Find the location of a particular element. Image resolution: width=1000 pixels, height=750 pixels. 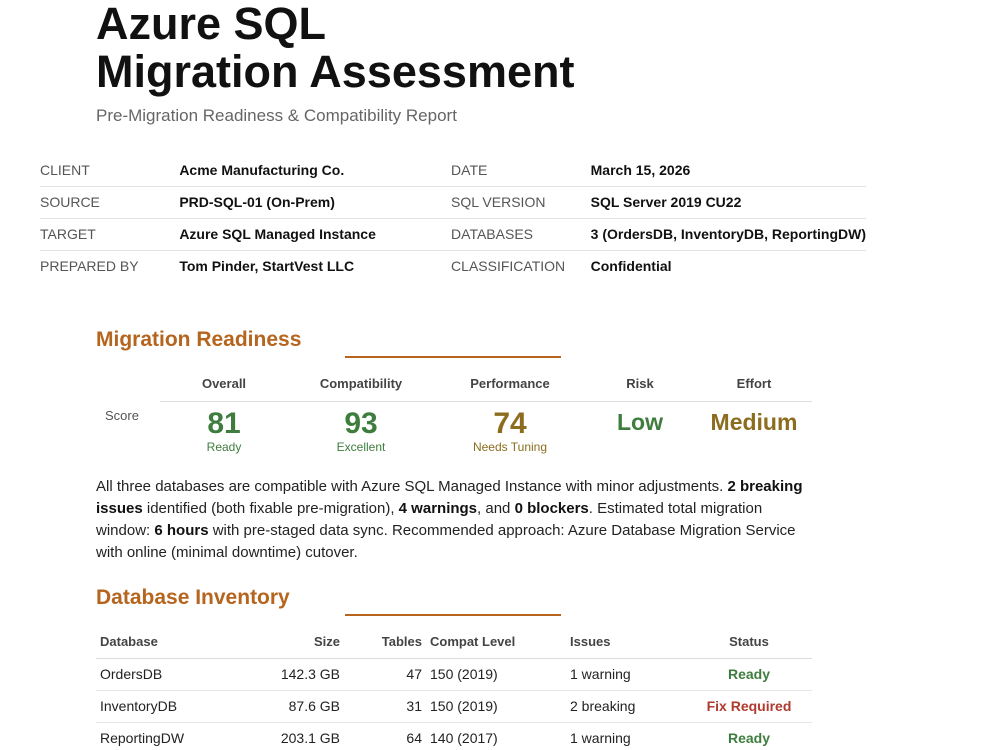

db-size: 87.6 GB is located at coordinates (295, 706).